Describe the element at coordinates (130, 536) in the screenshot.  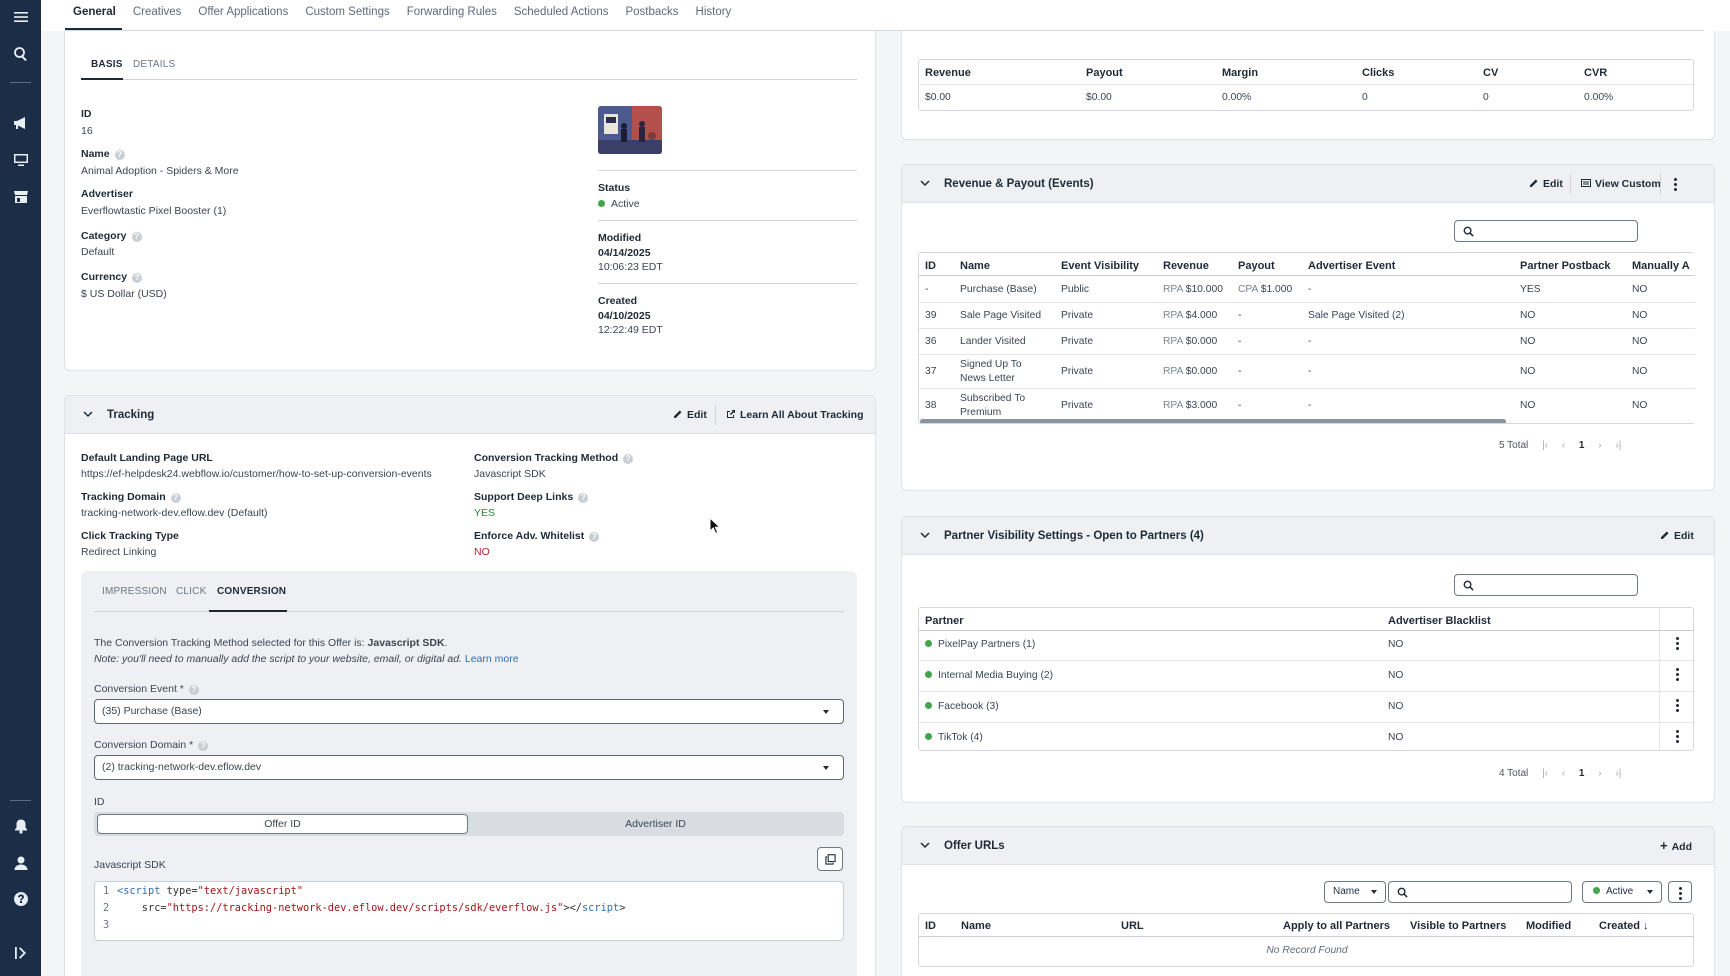
I see `click-type-label: Click Tracking Type` at that location.